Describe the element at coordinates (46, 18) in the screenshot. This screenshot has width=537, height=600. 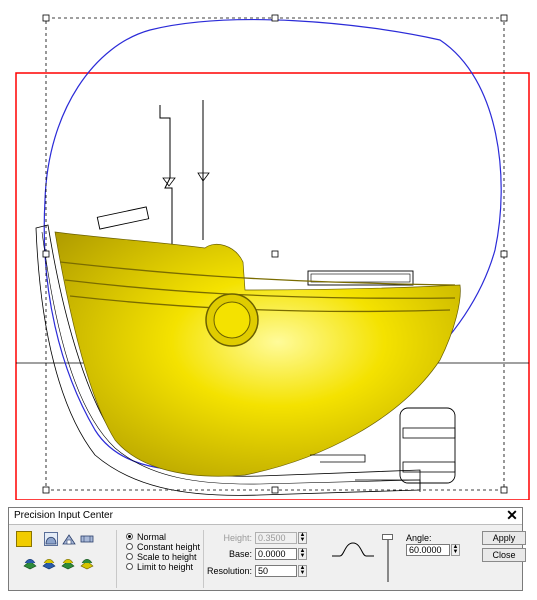
I see `handle-top-left` at that location.